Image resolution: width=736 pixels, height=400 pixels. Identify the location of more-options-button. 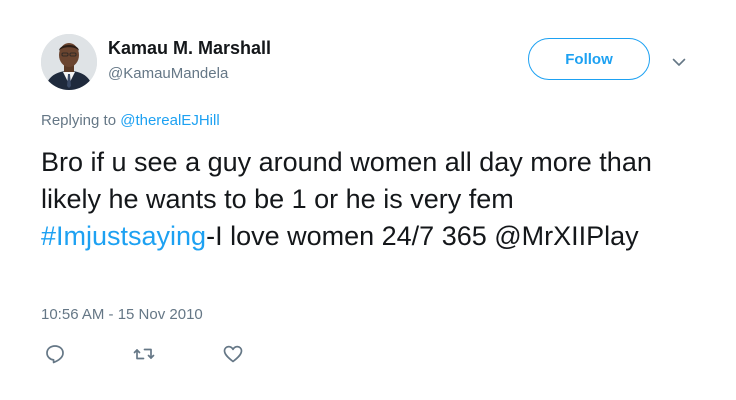
(679, 62).